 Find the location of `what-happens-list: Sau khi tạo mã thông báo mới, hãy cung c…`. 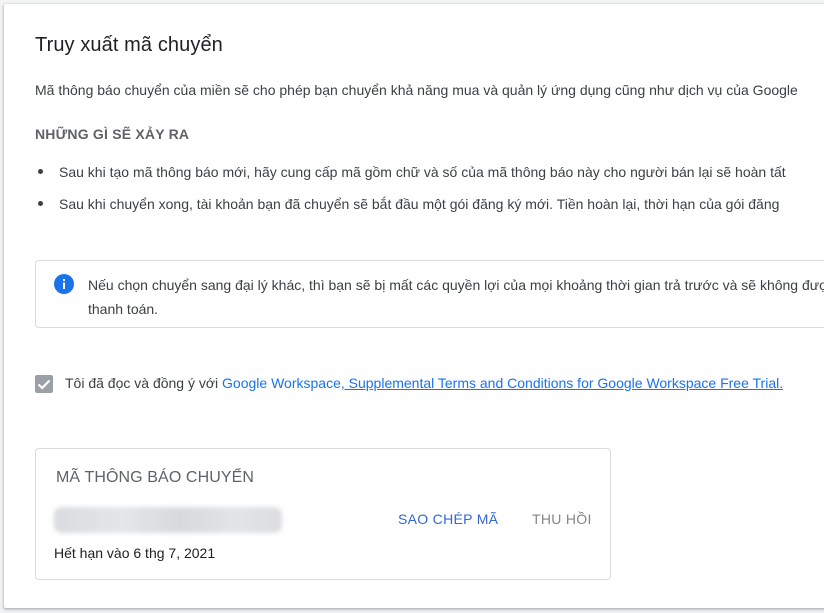

what-happens-list: Sau khi tạo mã thông báo mới, hãy cung c… is located at coordinates (410, 188).